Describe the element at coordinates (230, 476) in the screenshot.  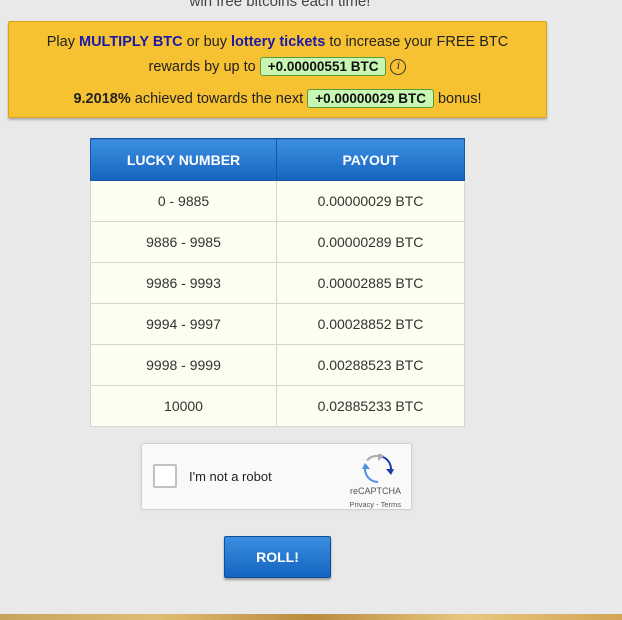
I see `recaptcha-label: I'm not a robot` at that location.